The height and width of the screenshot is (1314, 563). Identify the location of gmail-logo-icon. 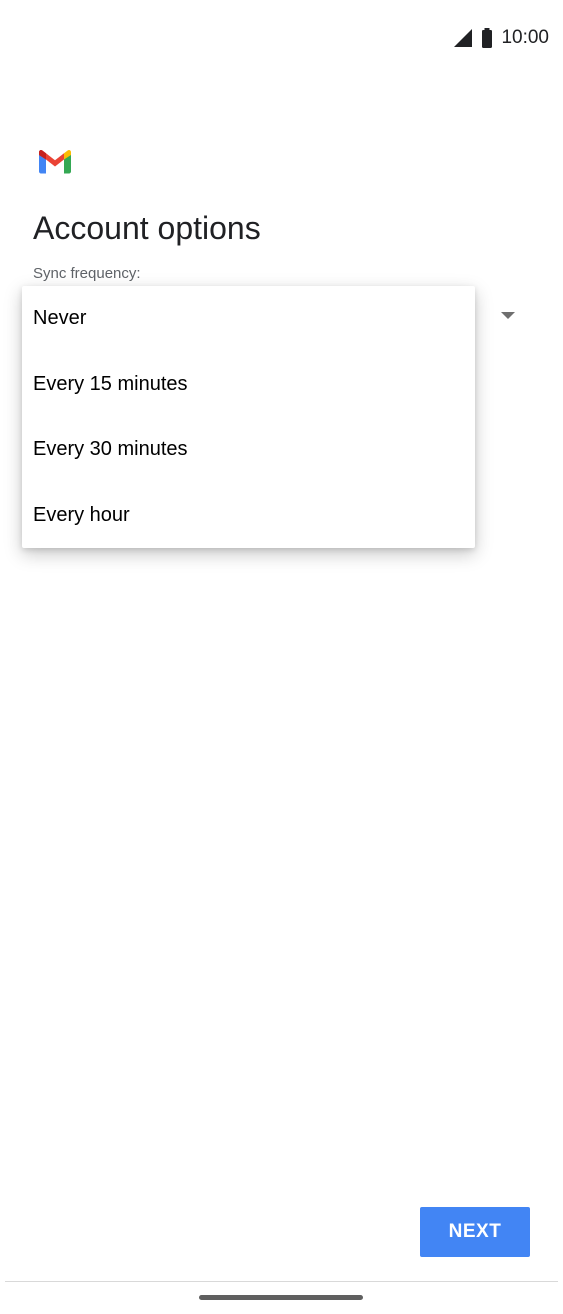
(55, 161).